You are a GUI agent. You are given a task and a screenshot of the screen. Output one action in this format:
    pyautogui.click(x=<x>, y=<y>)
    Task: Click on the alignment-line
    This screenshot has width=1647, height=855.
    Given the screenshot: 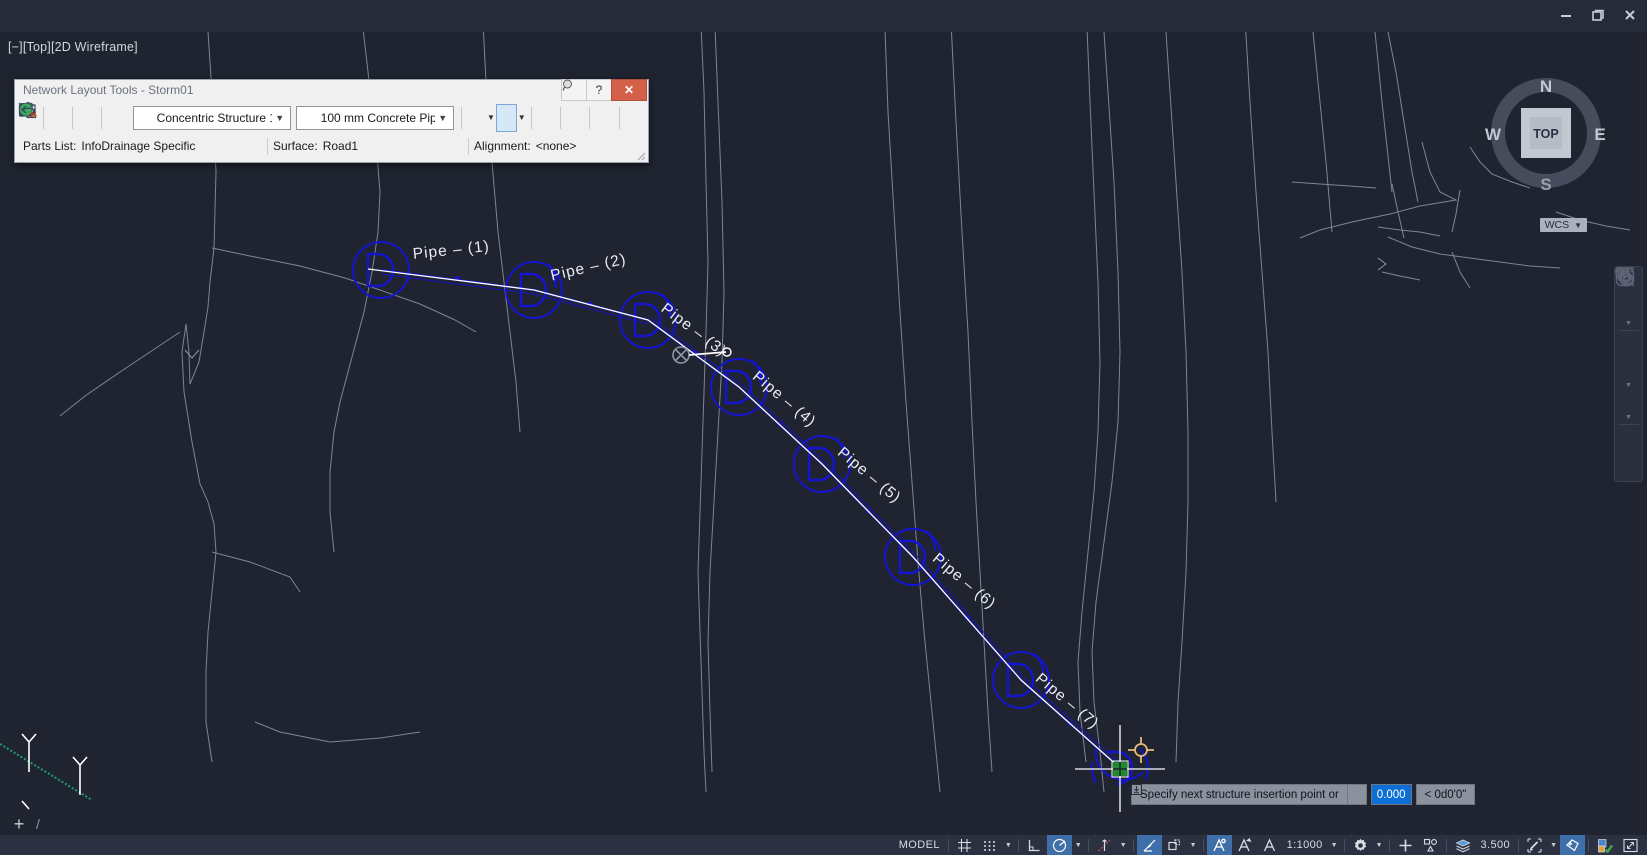 What is the action you would take?
    pyautogui.click(x=46, y=772)
    